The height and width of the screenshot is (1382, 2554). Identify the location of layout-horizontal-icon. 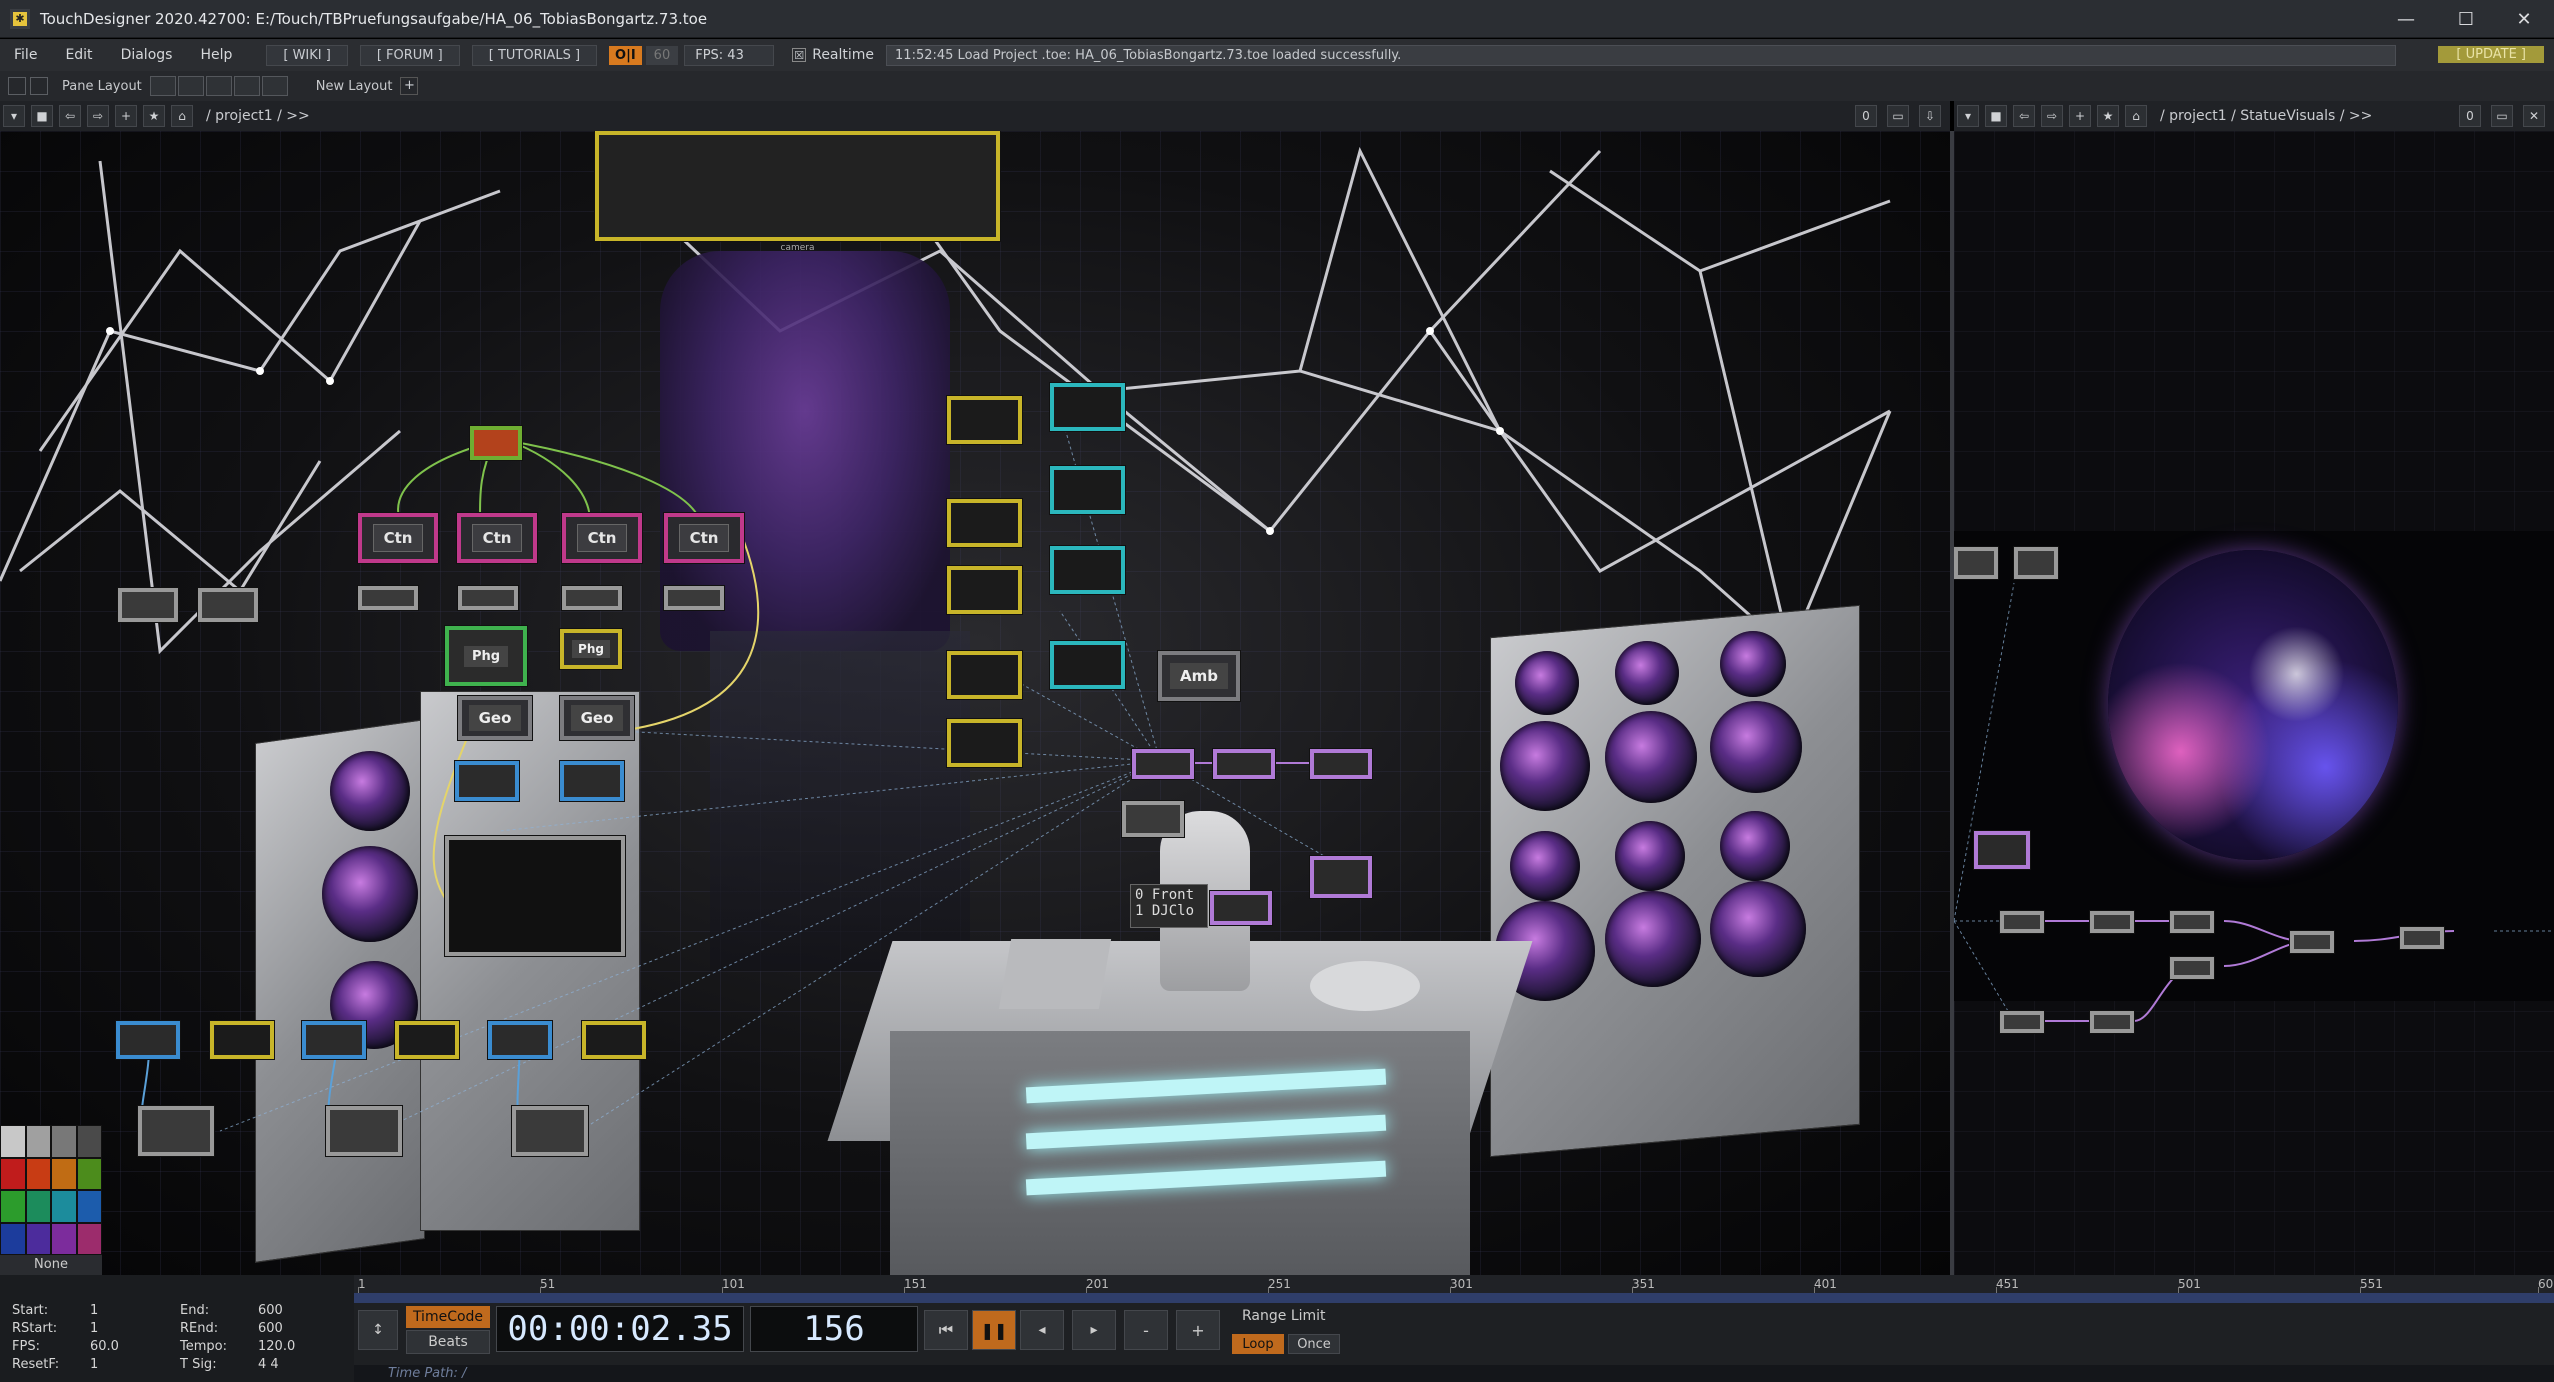
(218, 86).